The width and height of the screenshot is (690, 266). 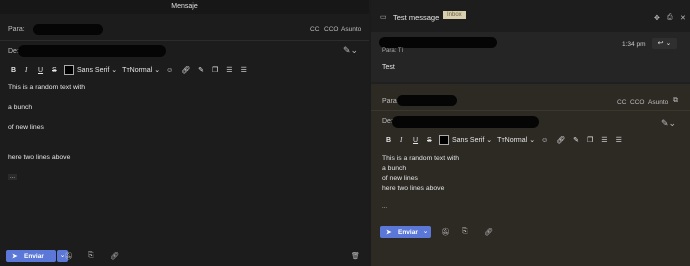 What do you see at coordinates (31, 256) in the screenshot?
I see `send-button: ➤ Enviar` at bounding box center [31, 256].